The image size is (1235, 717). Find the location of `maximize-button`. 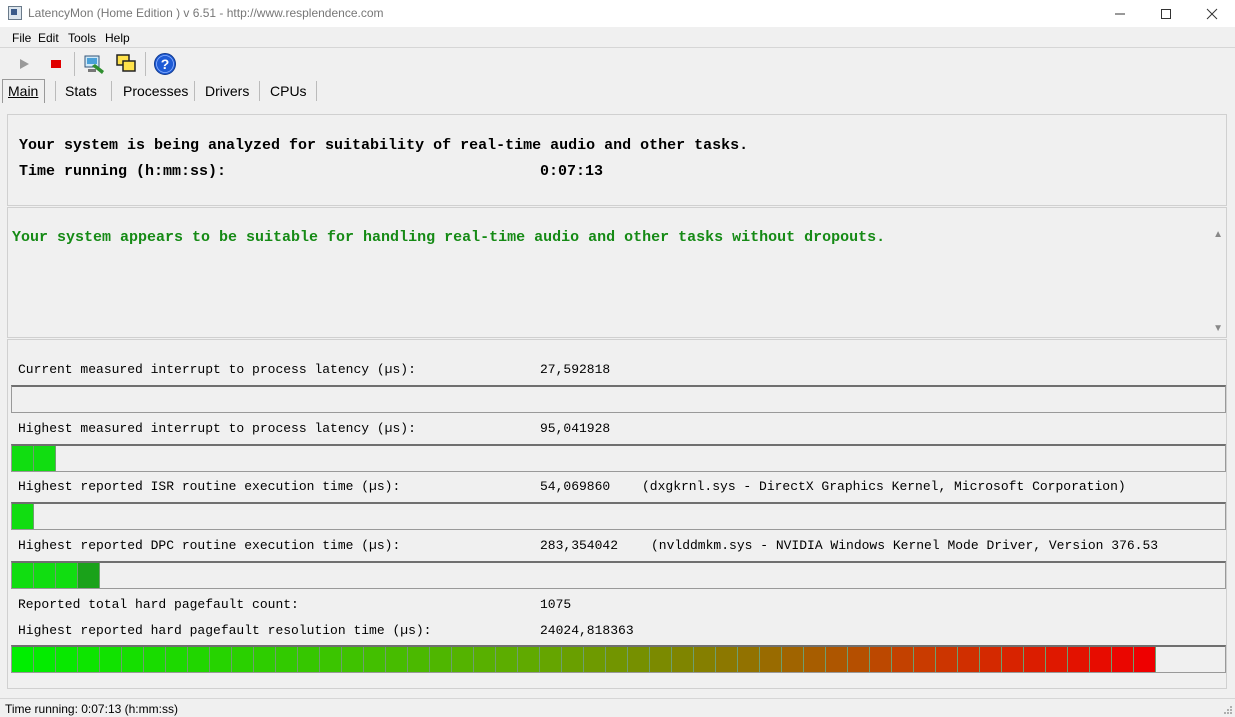

maximize-button is located at coordinates (1166, 13).